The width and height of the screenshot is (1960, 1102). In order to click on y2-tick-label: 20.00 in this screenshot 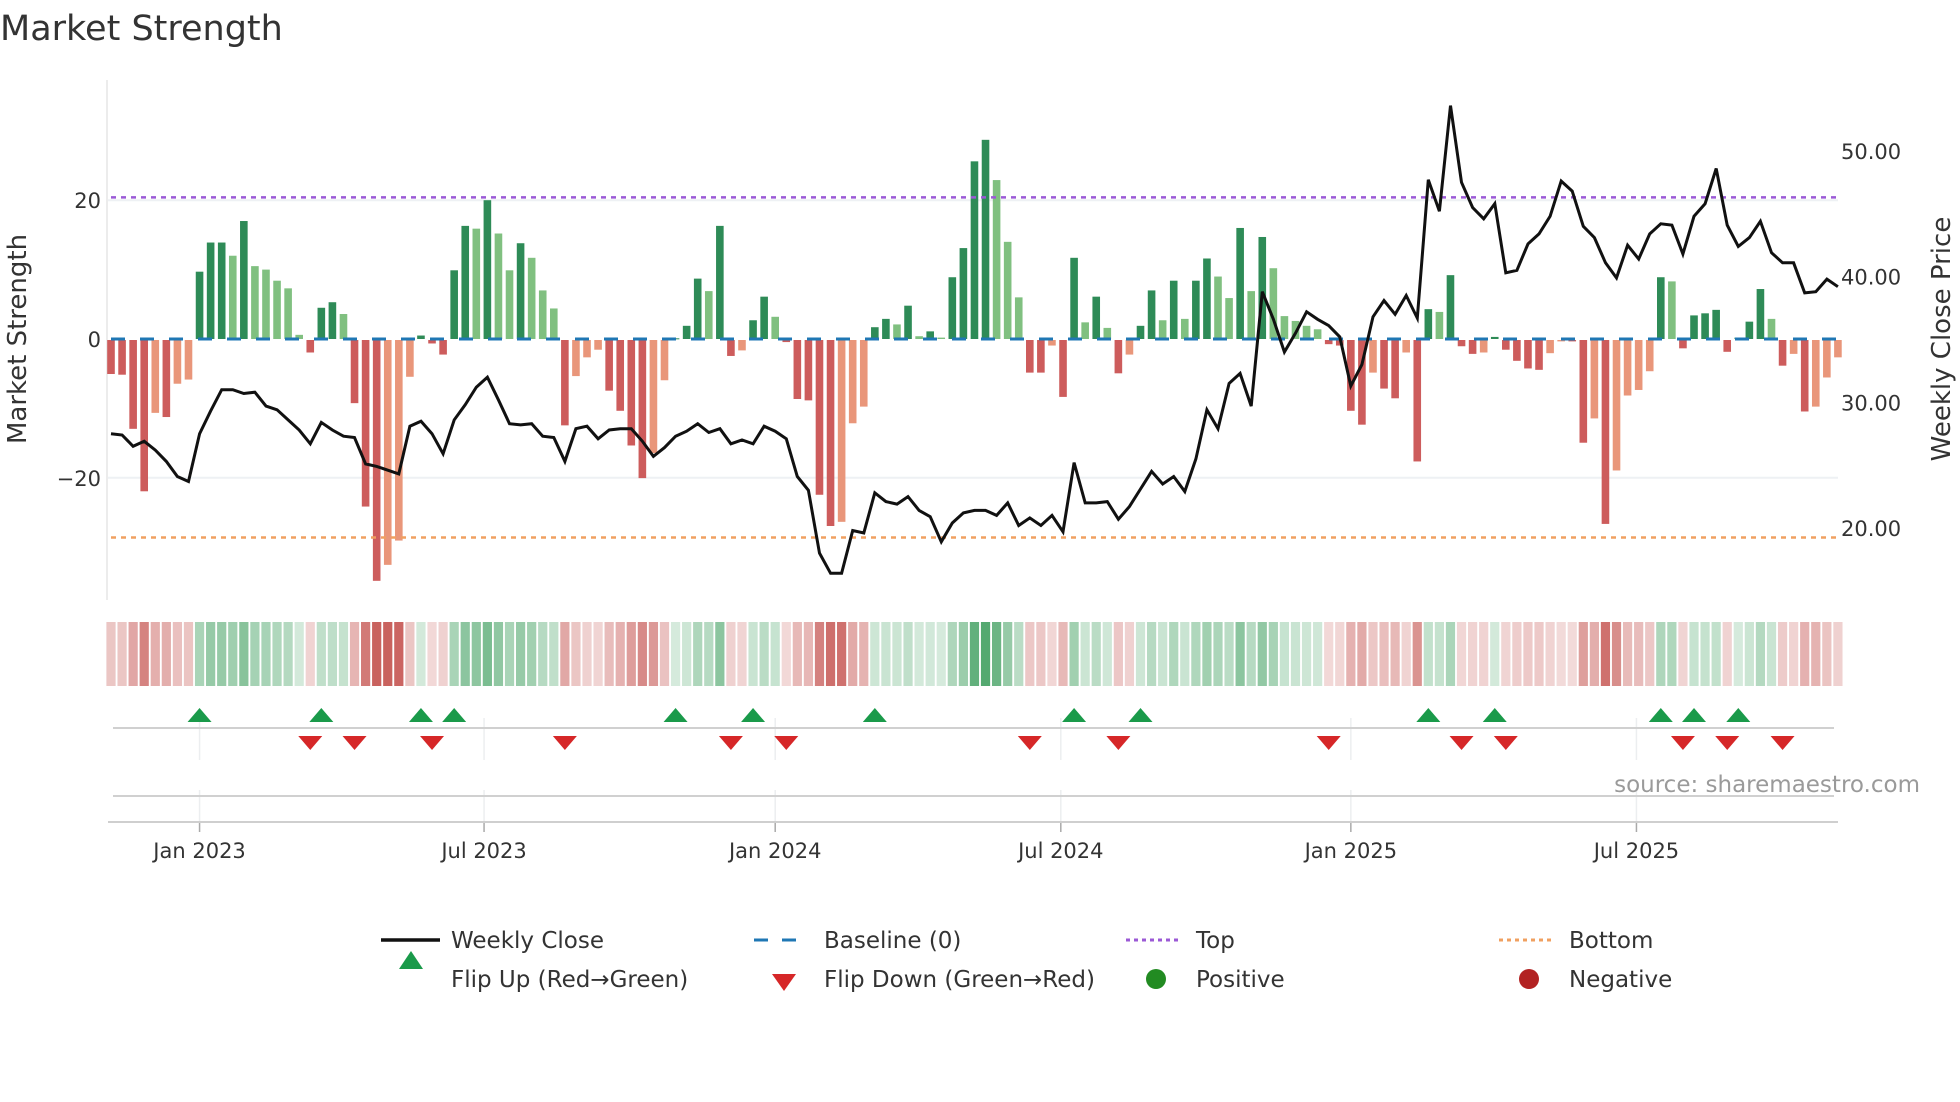, I will do `click(1871, 529)`.